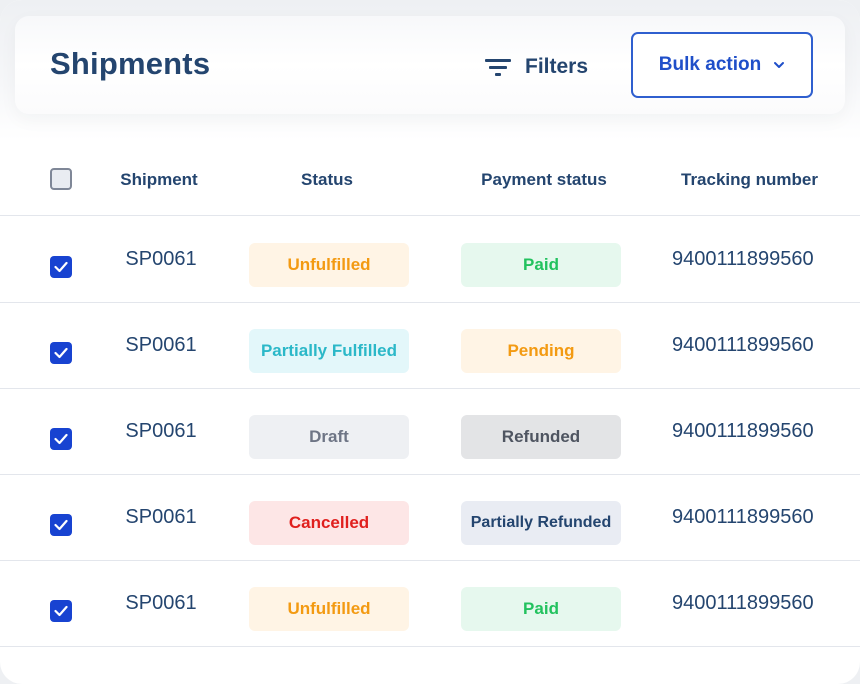 This screenshot has height=684, width=860. I want to click on select-all-checkbox, so click(61, 179).